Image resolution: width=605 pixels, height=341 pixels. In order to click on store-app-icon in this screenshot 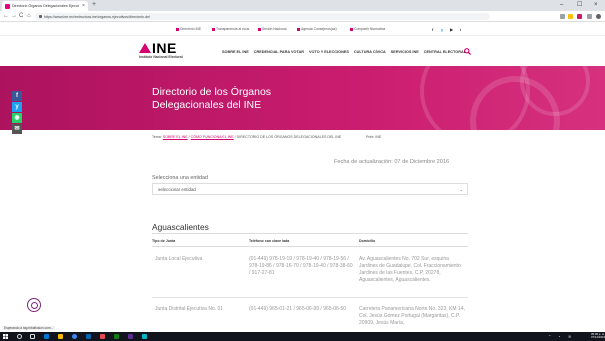, I will do `click(88, 336)`.